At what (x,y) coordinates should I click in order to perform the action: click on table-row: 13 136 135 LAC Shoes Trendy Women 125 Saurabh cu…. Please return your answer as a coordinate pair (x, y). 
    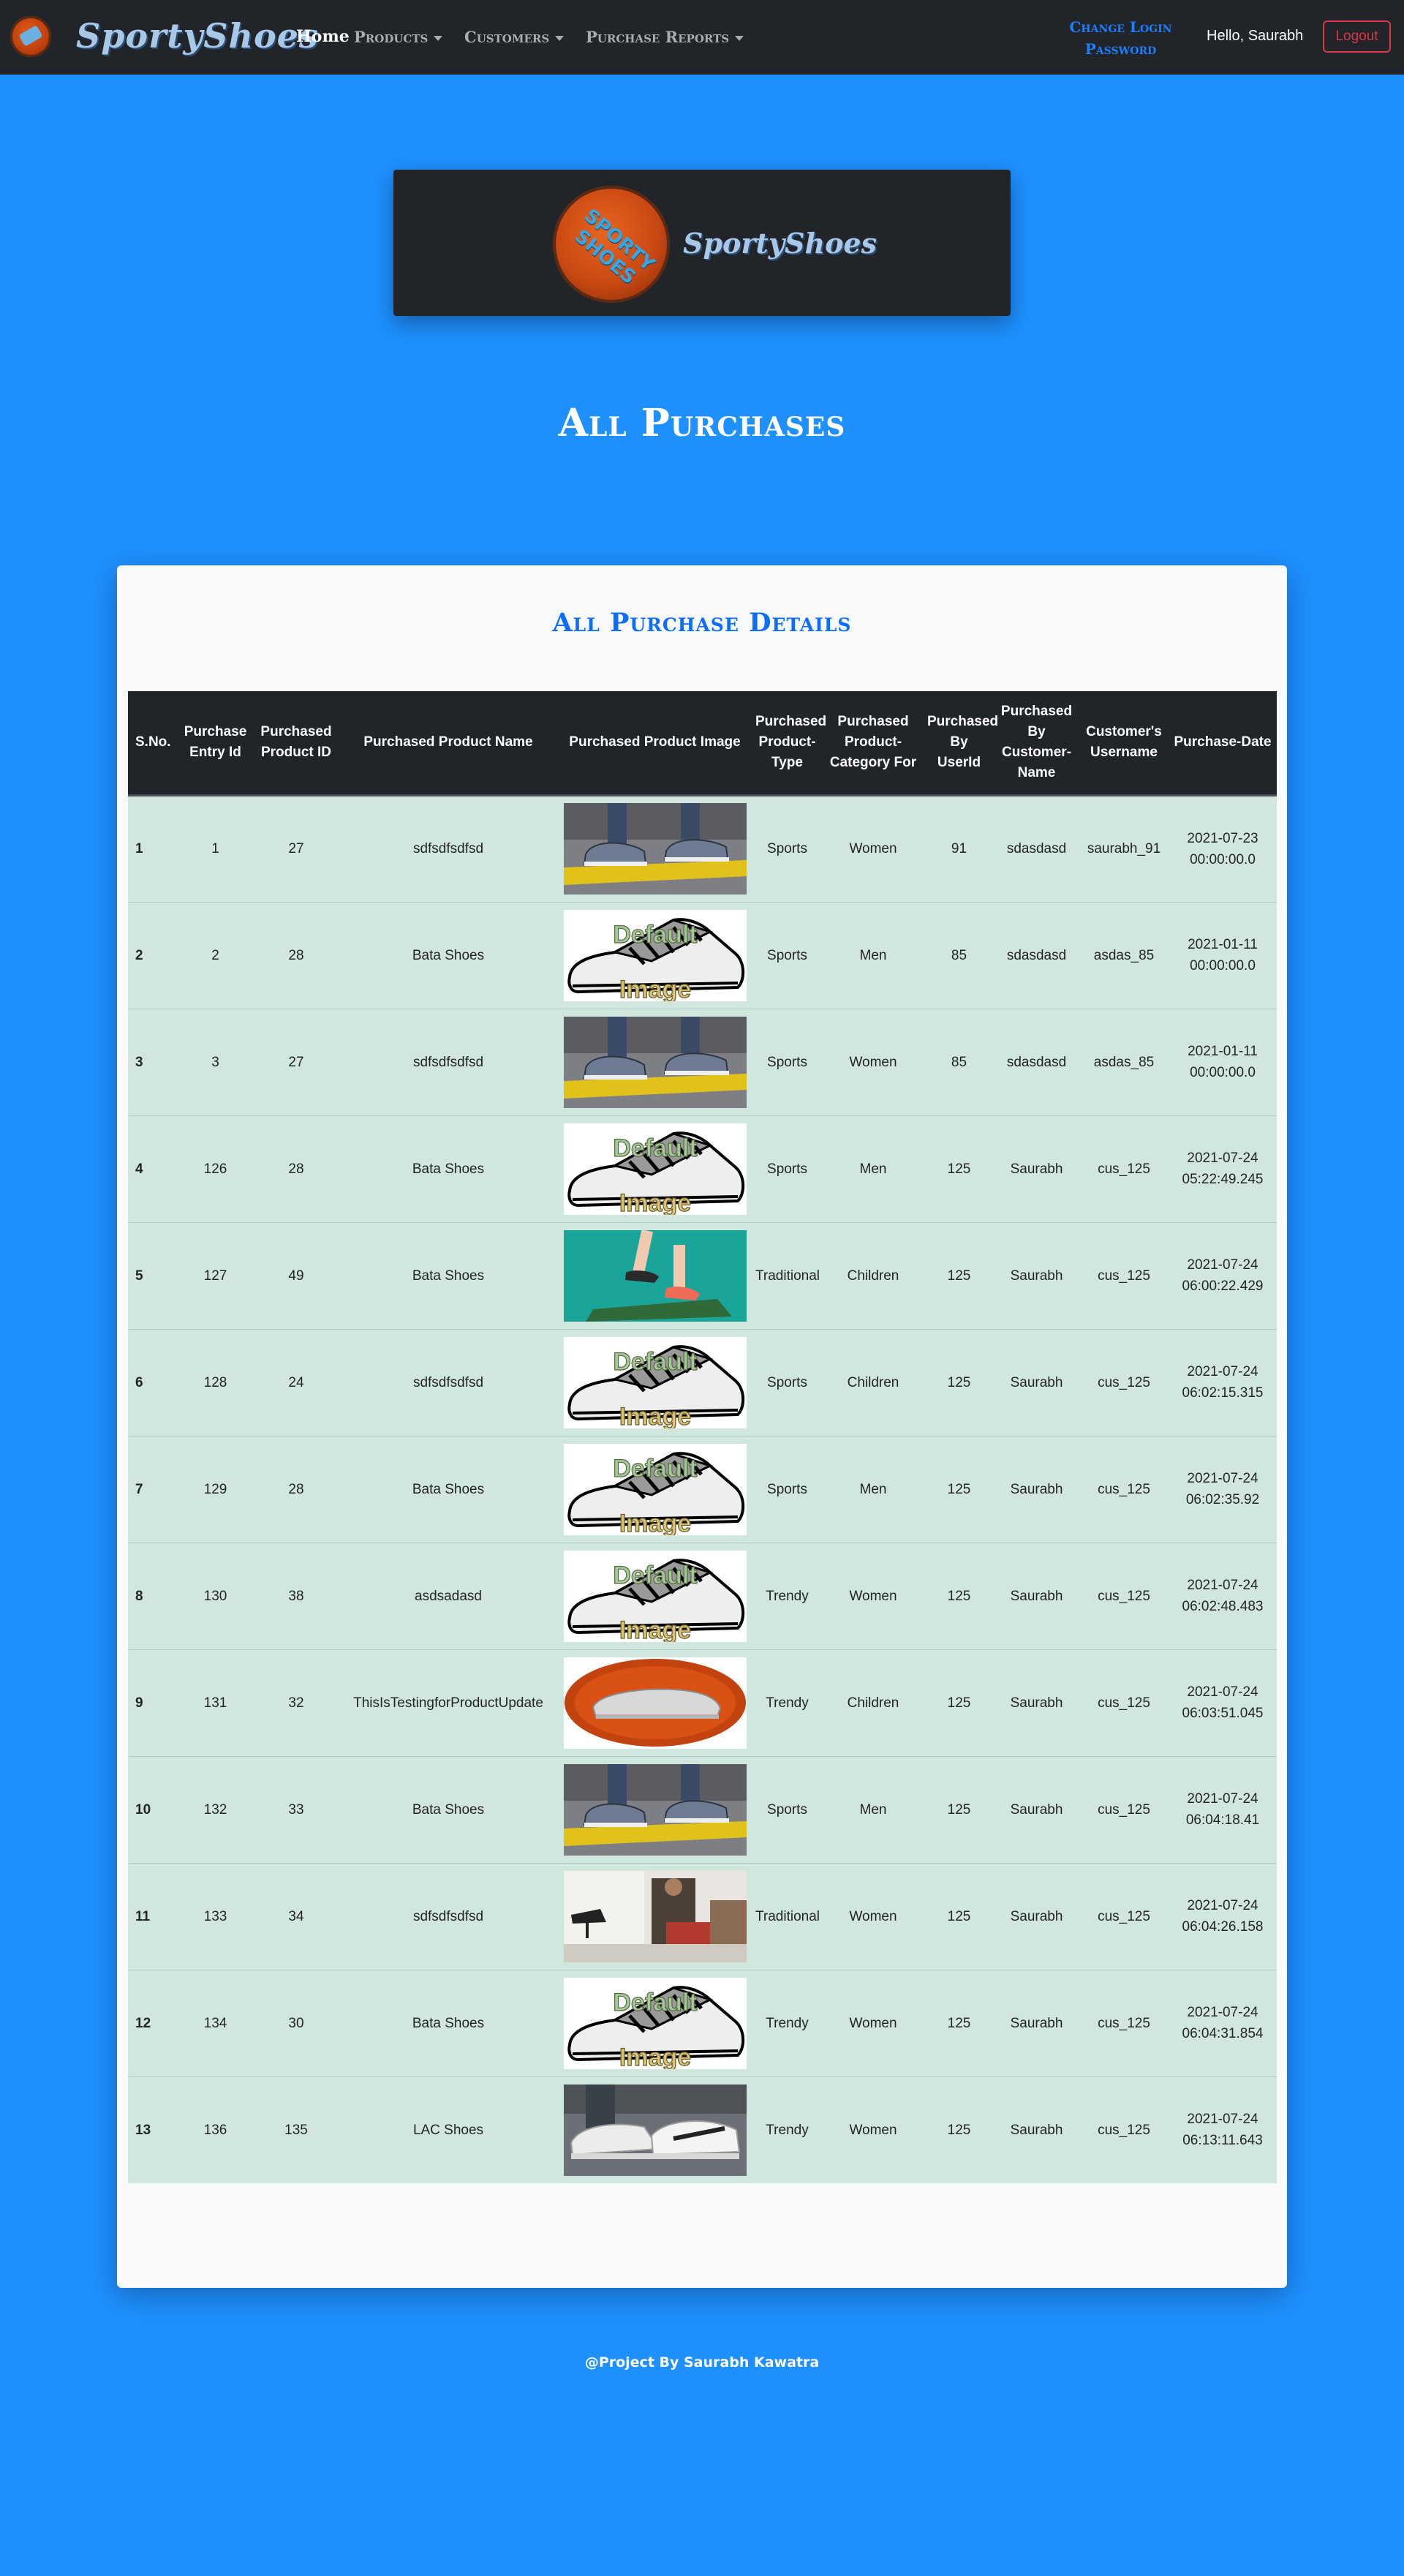
    Looking at the image, I should click on (702, 2129).